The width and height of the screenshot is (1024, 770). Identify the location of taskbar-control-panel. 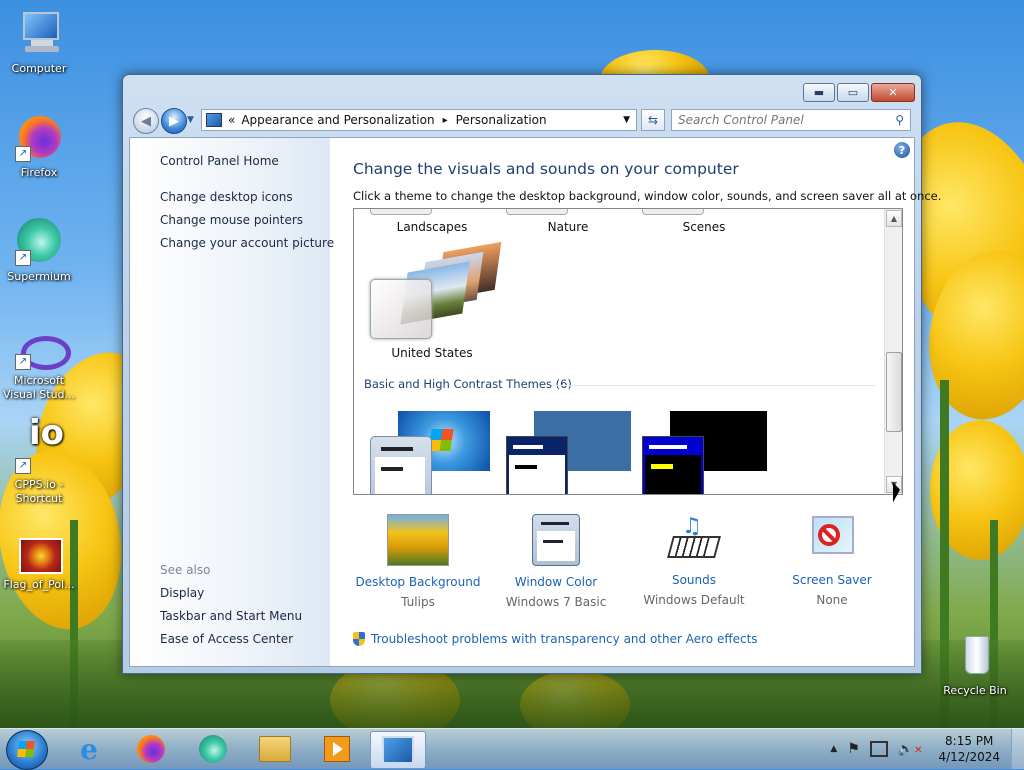
(398, 750).